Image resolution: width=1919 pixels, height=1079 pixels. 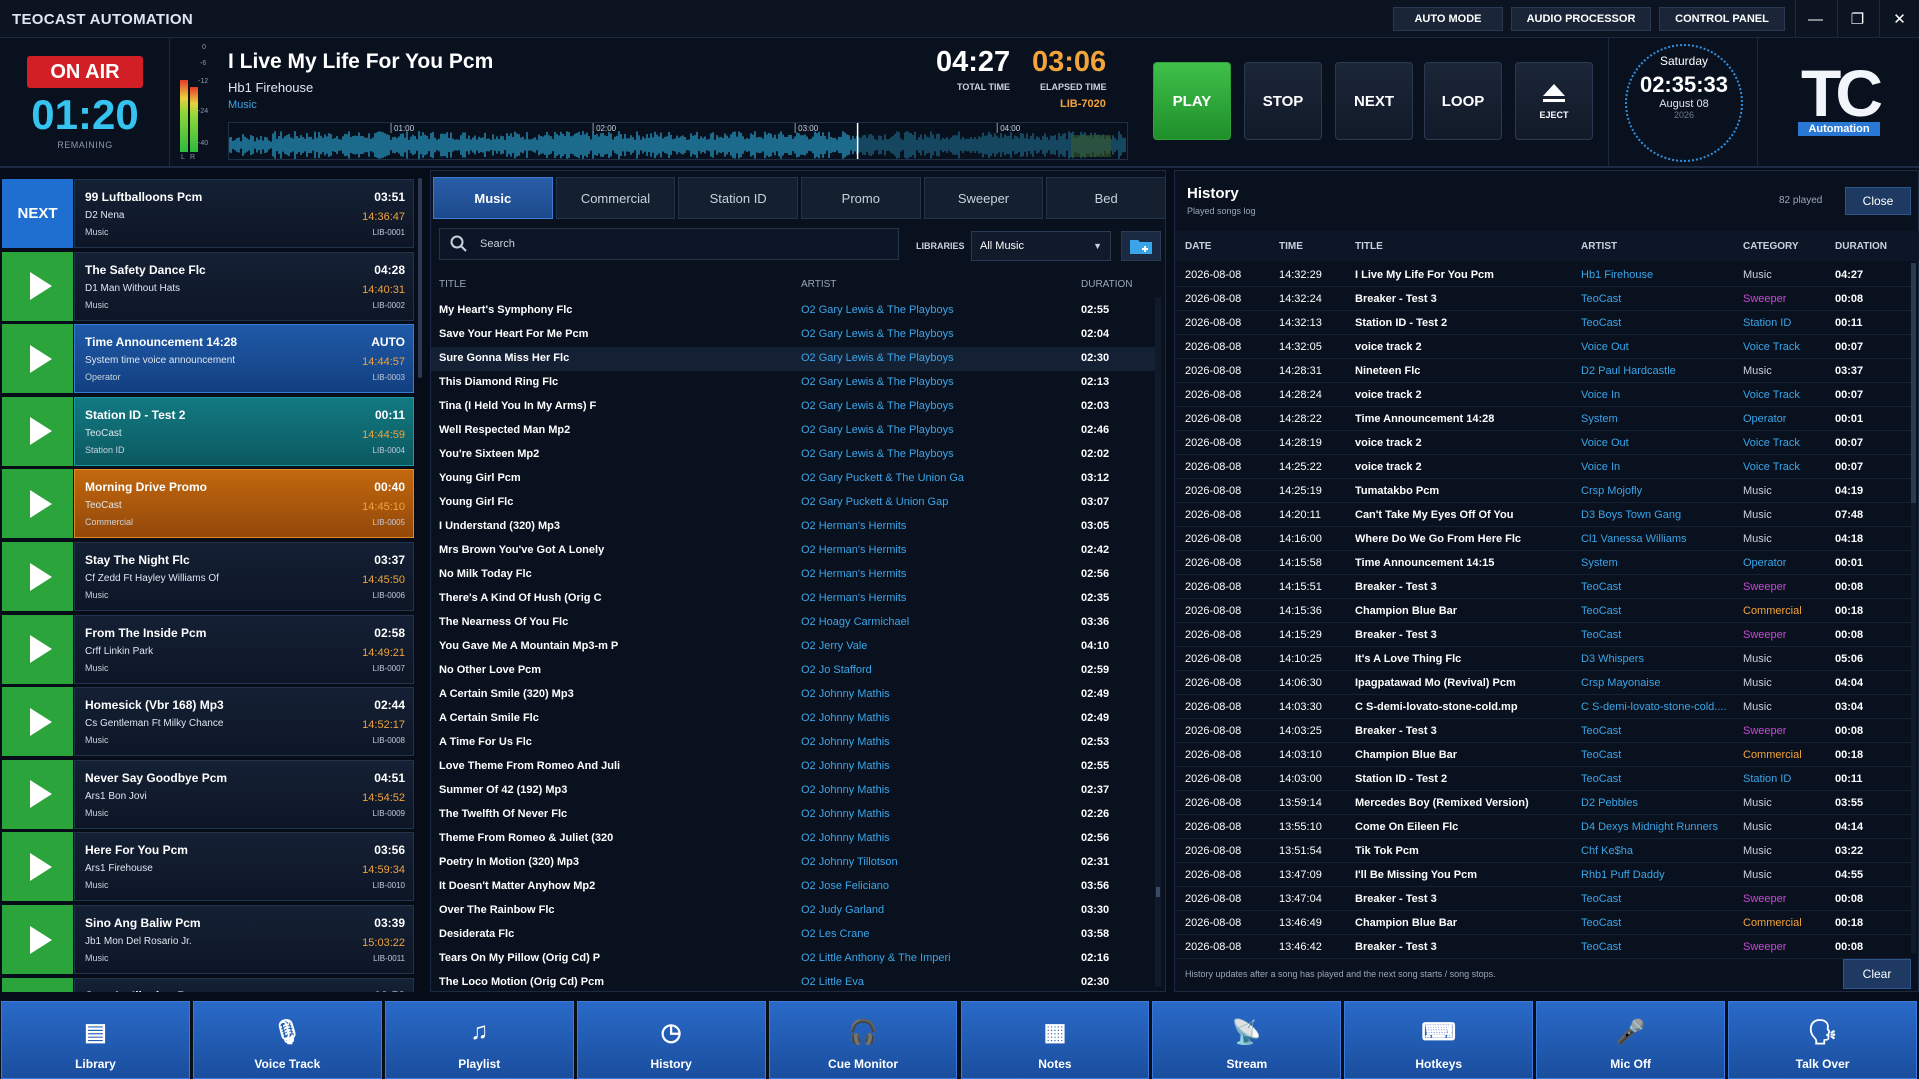 I want to click on minimize-button: —, so click(x=1815, y=19).